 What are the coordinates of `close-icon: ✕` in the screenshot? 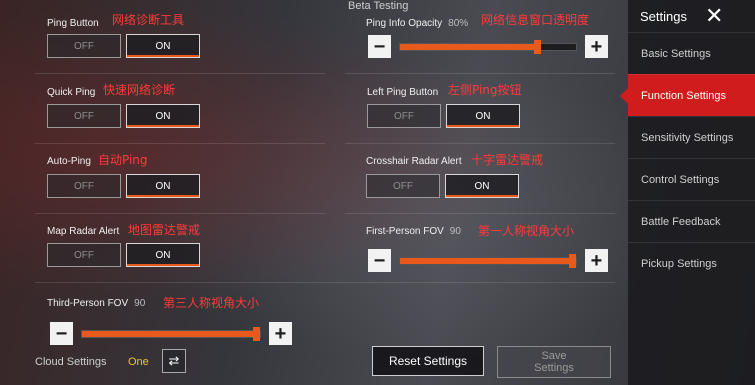 It's located at (714, 16).